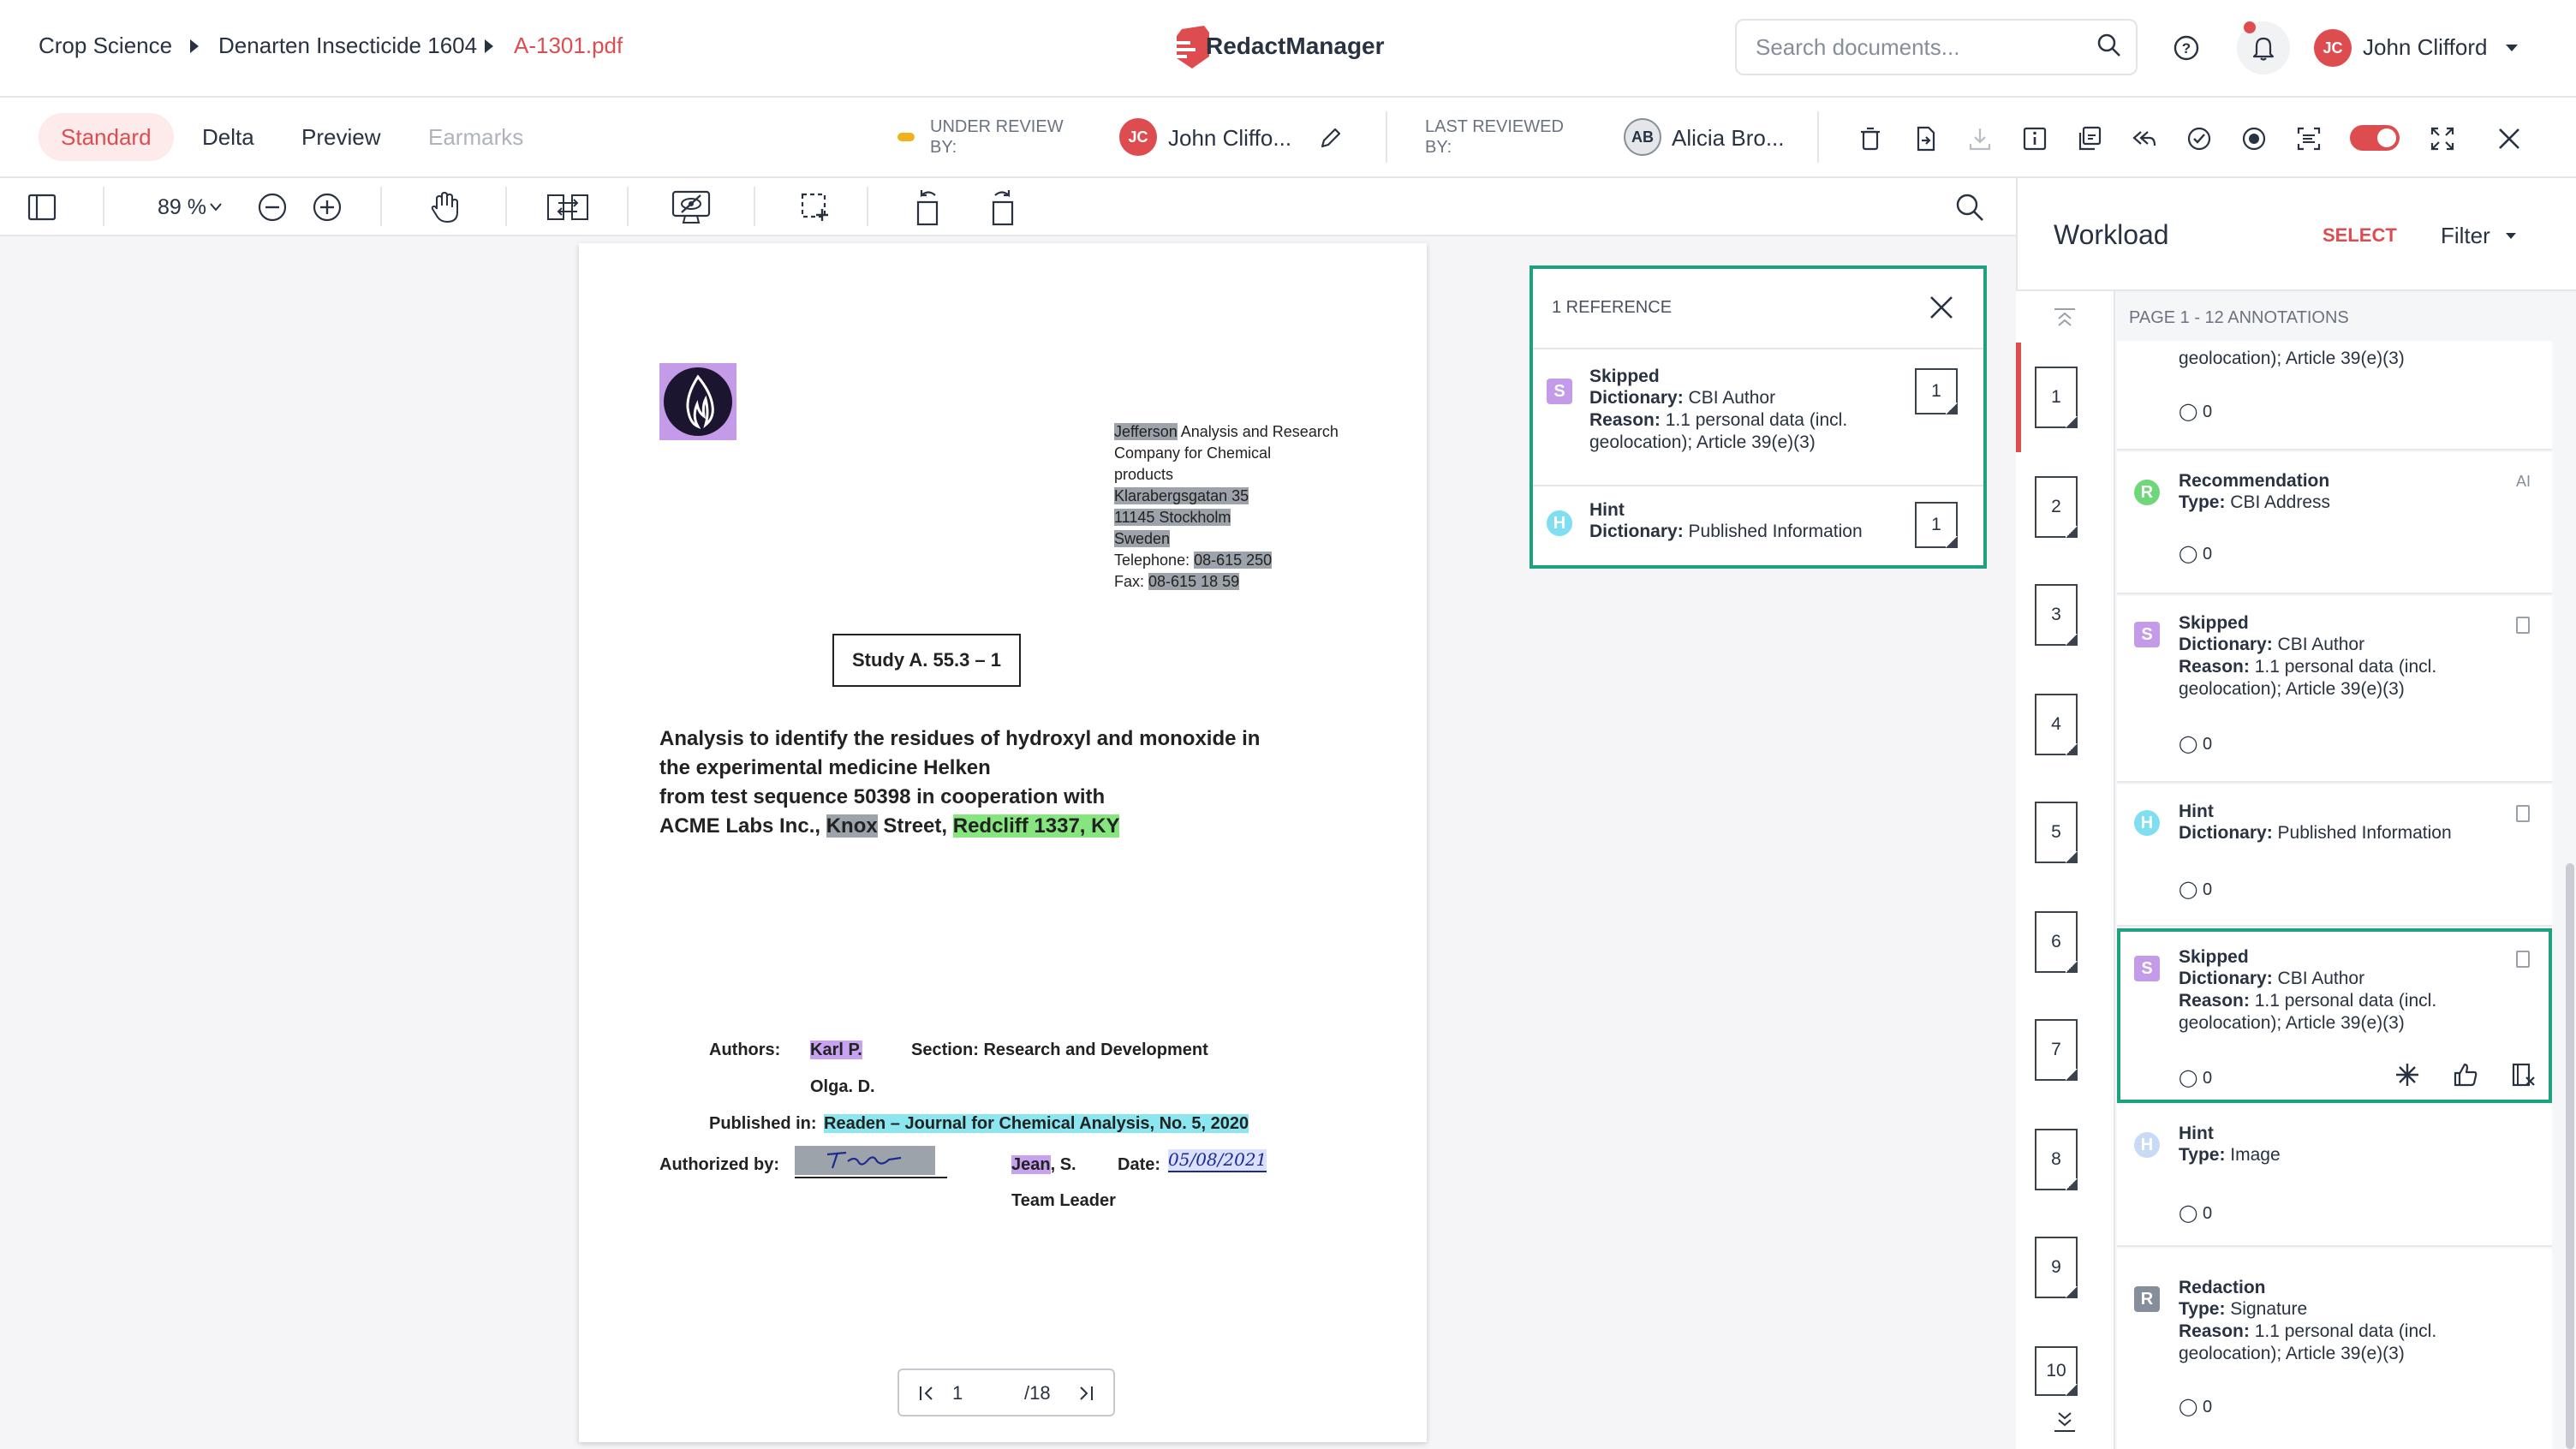 The height and width of the screenshot is (1449, 2576). I want to click on current-page-input: 1, so click(957, 1393).